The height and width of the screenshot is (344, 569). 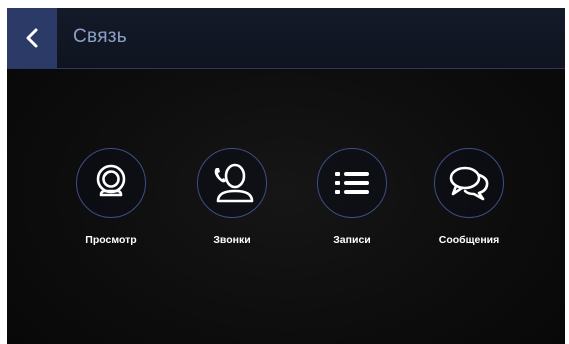 I want to click on tile-view-circle, so click(x=111, y=183).